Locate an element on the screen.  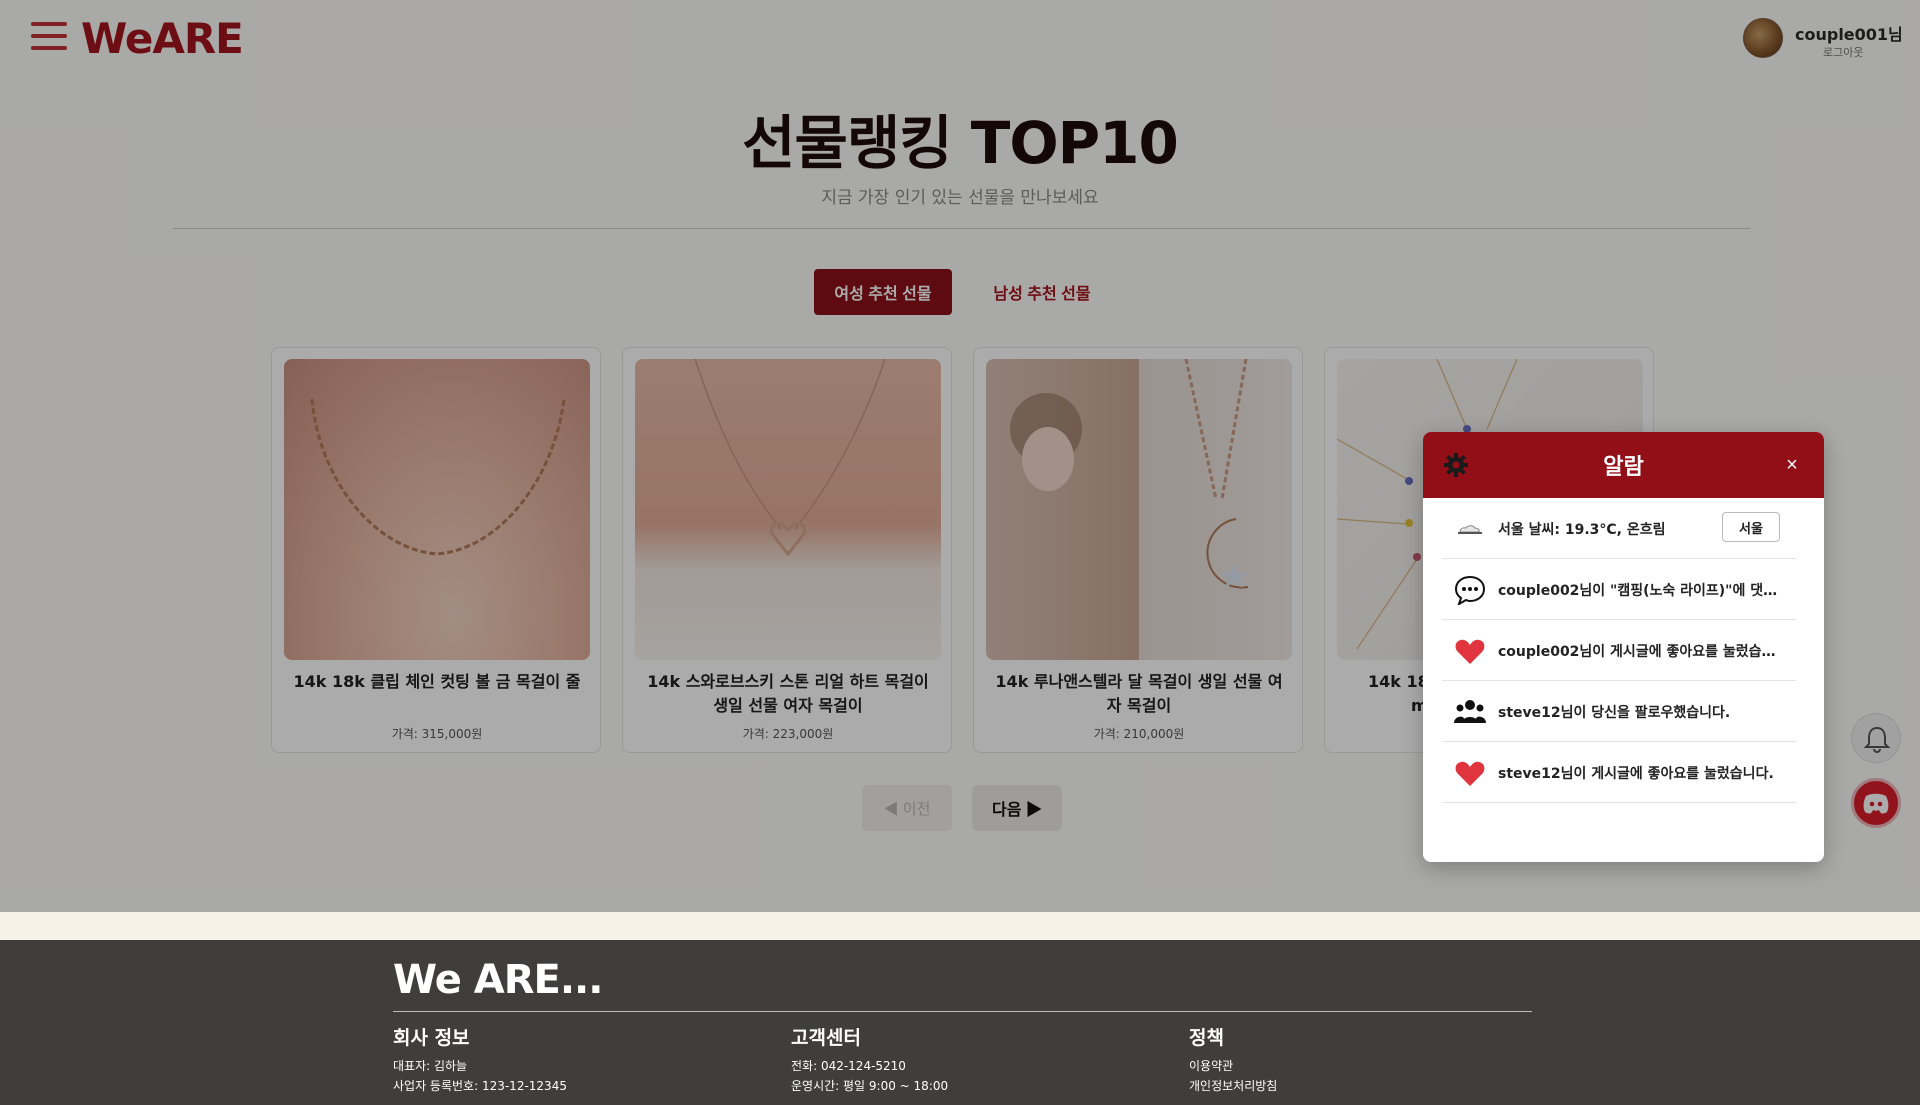
notification-panel-header: 알람 × is located at coordinates (1623, 465).